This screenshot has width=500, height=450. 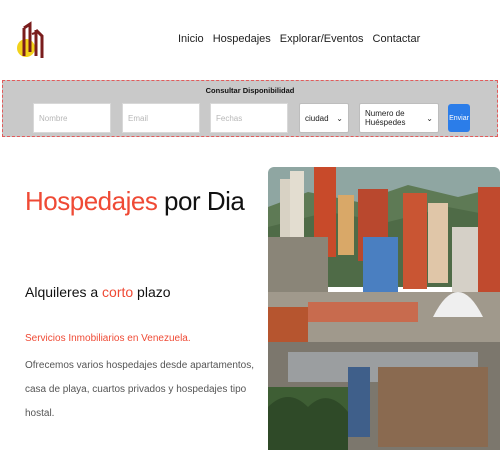 What do you see at coordinates (250, 90) in the screenshot?
I see `availability-title: Consultar Disponibilidad` at bounding box center [250, 90].